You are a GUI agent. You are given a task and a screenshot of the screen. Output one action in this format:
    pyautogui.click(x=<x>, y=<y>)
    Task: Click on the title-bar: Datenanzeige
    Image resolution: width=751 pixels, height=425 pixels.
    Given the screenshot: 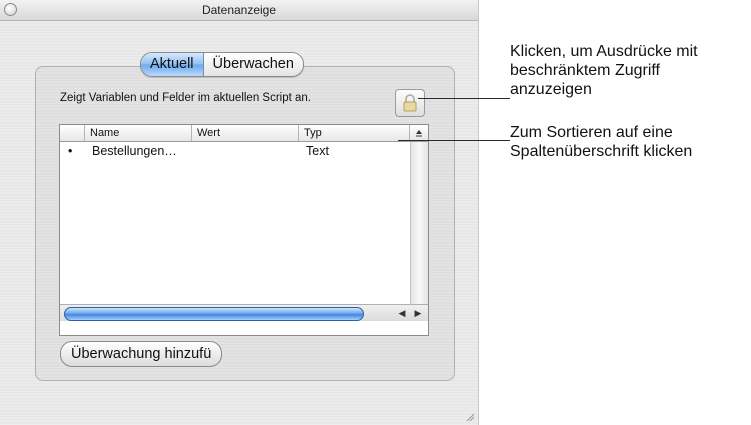 What is the action you would take?
    pyautogui.click(x=239, y=10)
    